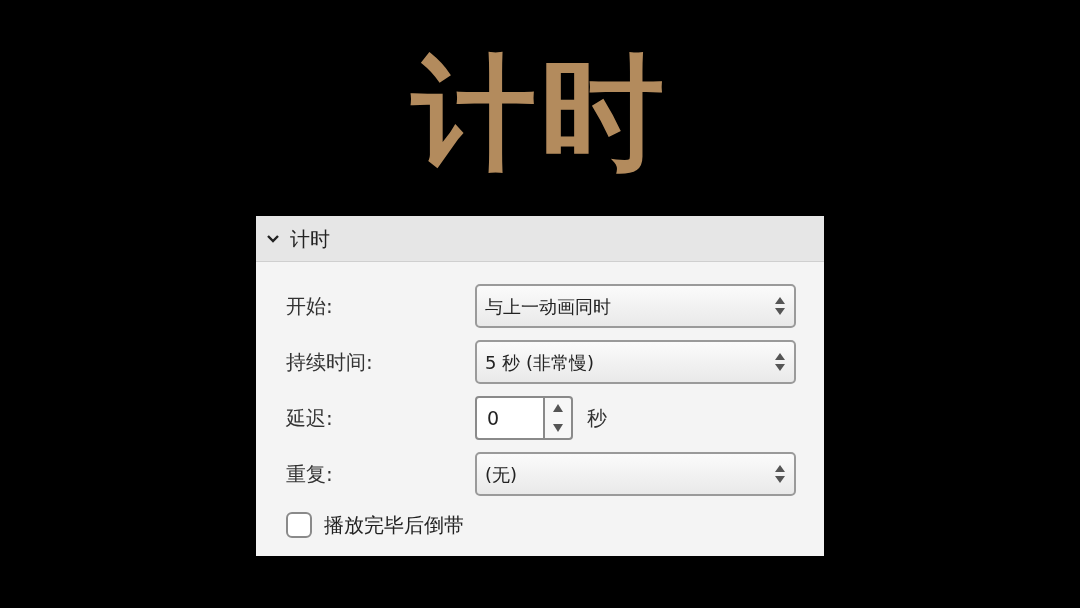  I want to click on slide-title: 计时, so click(540, 113).